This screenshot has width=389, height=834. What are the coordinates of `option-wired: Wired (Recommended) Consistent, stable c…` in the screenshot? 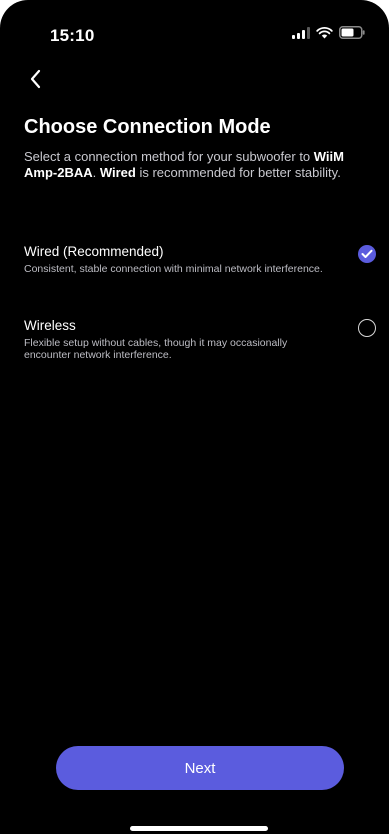 It's located at (200, 259).